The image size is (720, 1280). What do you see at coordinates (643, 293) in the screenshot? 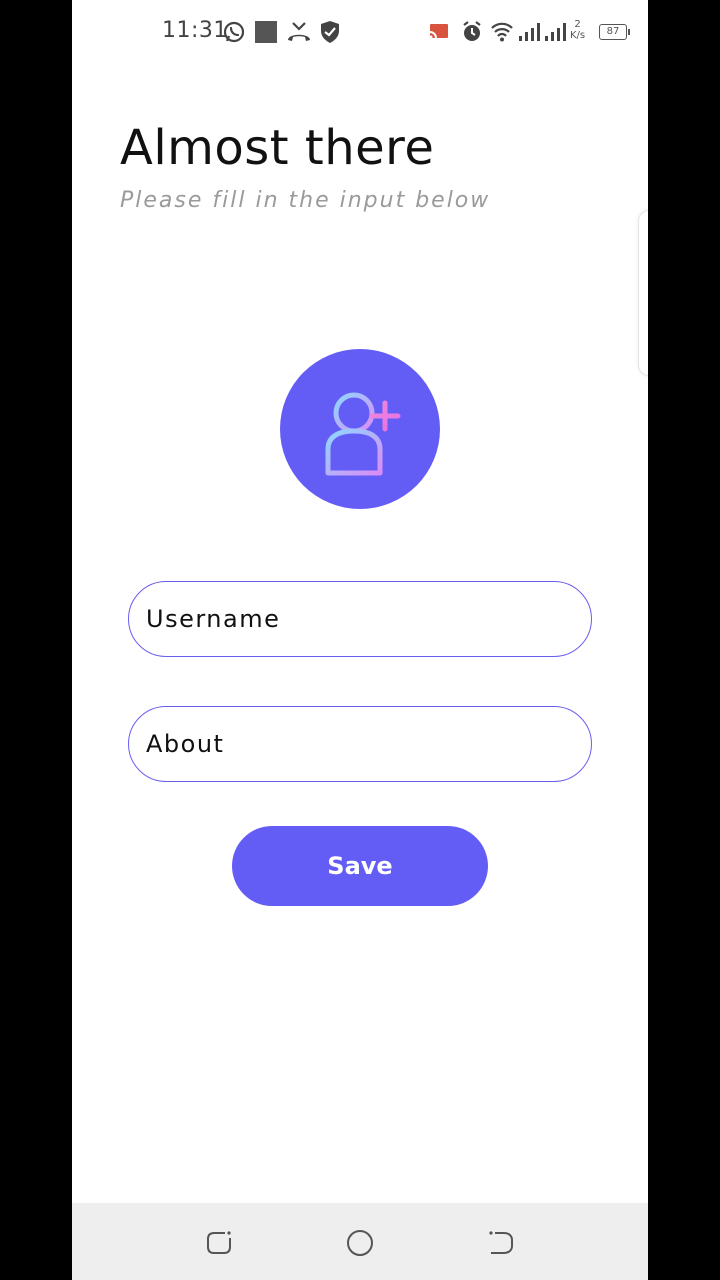
I see `edge-panel-handle` at bounding box center [643, 293].